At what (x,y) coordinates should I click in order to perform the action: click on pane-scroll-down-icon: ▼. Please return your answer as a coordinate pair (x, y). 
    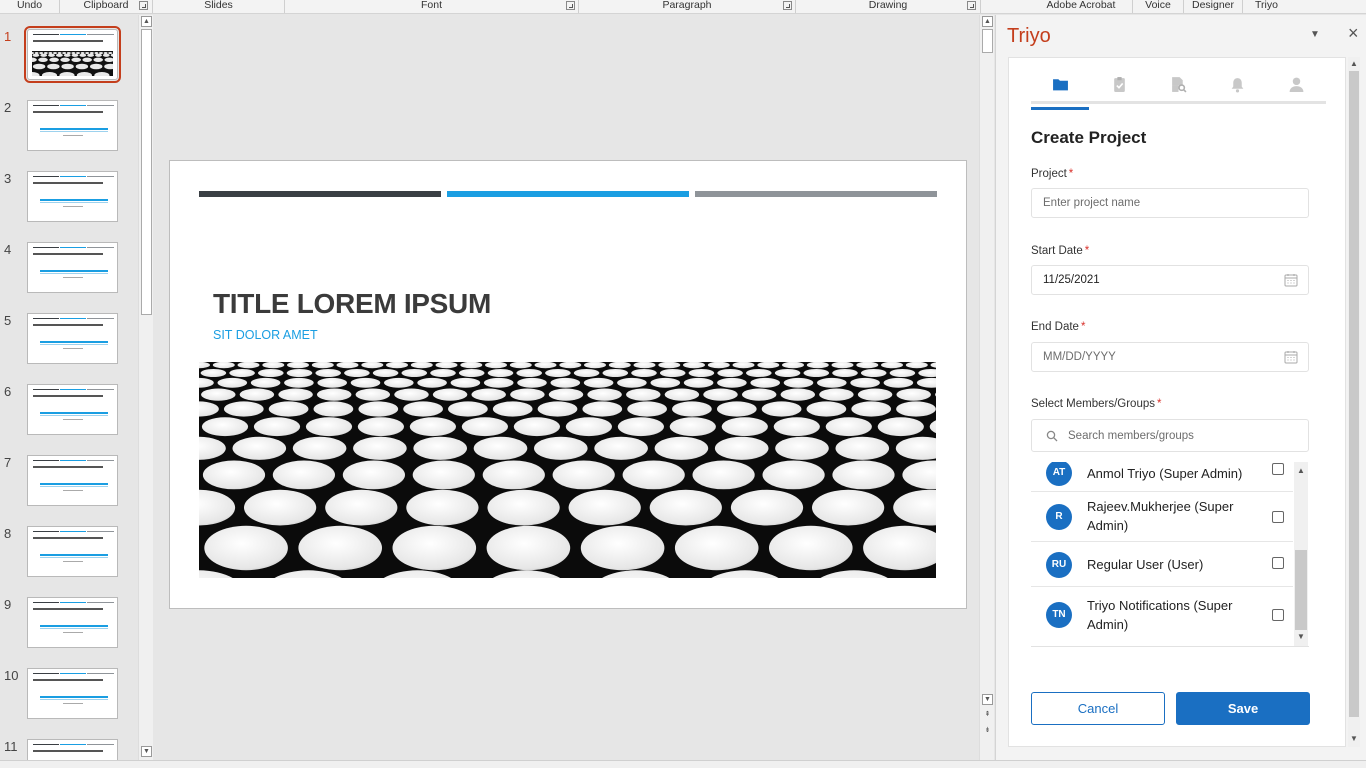
    Looking at the image, I should click on (1354, 738).